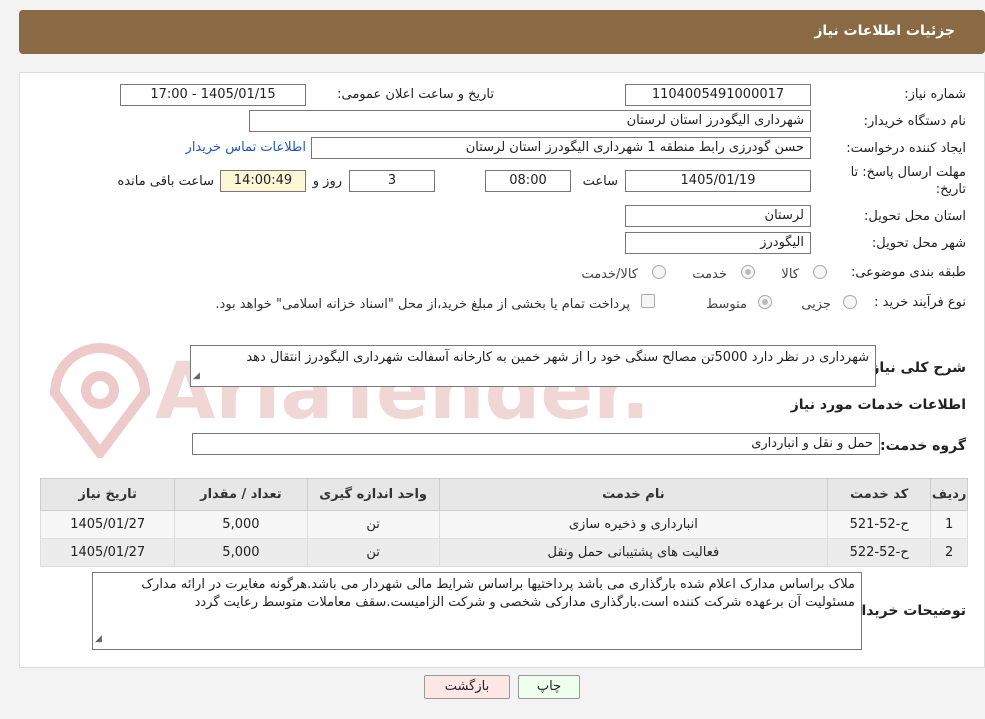 This screenshot has width=985, height=719. Describe the element at coordinates (950, 189) in the screenshot. I see `deadline-label-2: تاریخ:` at that location.